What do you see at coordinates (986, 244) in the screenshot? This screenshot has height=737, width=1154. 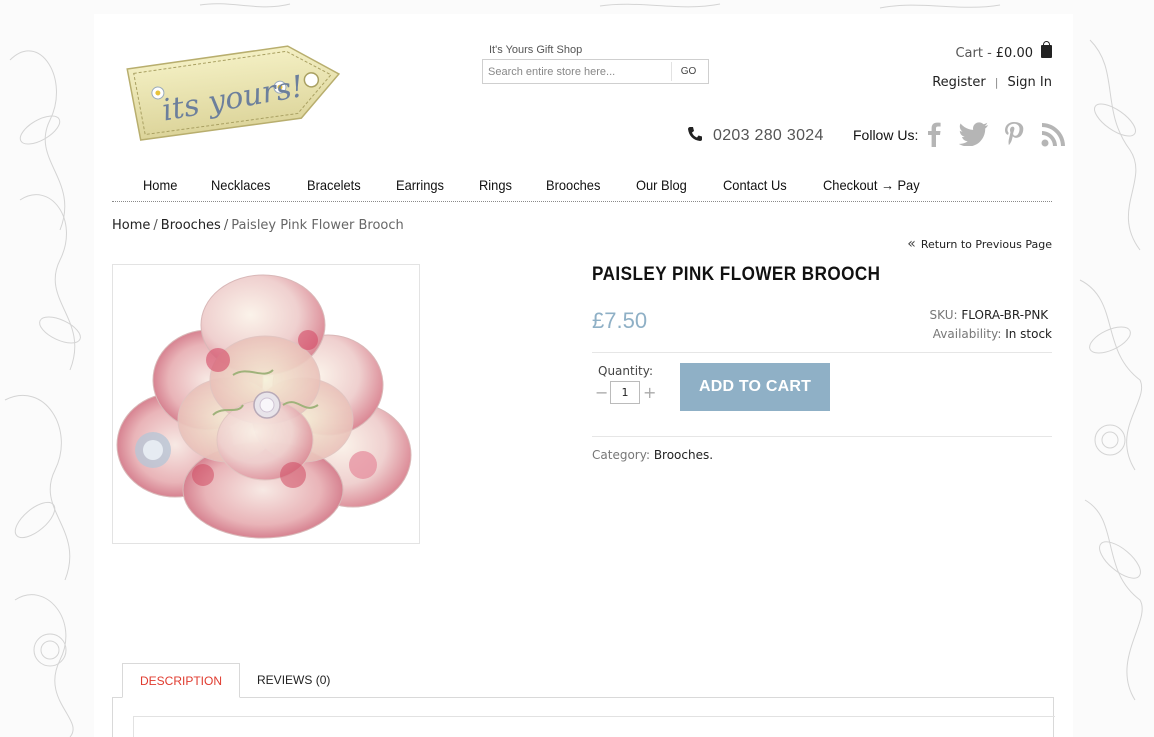 I see `return-link-label: Return to Previous Page` at bounding box center [986, 244].